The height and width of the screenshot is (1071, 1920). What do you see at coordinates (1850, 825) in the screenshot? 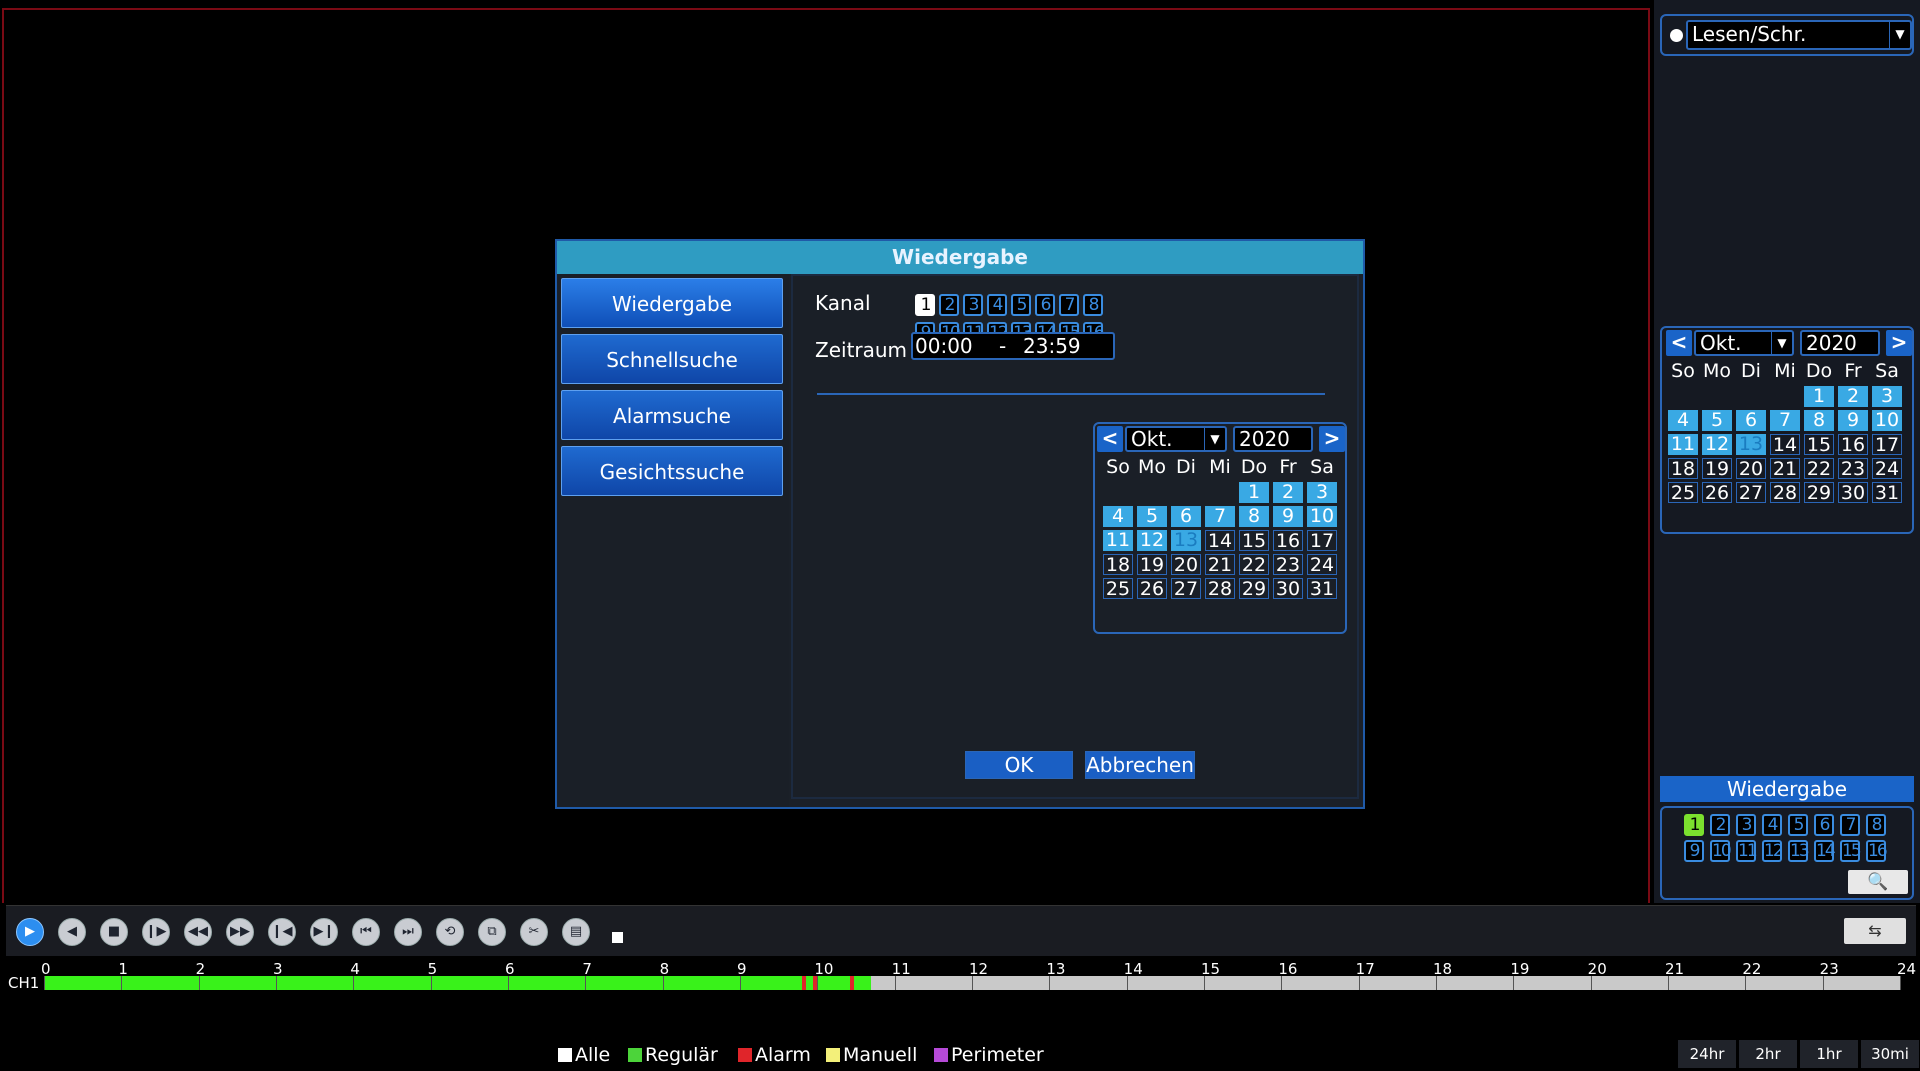
I see `channel-chip-7: 7` at bounding box center [1850, 825].